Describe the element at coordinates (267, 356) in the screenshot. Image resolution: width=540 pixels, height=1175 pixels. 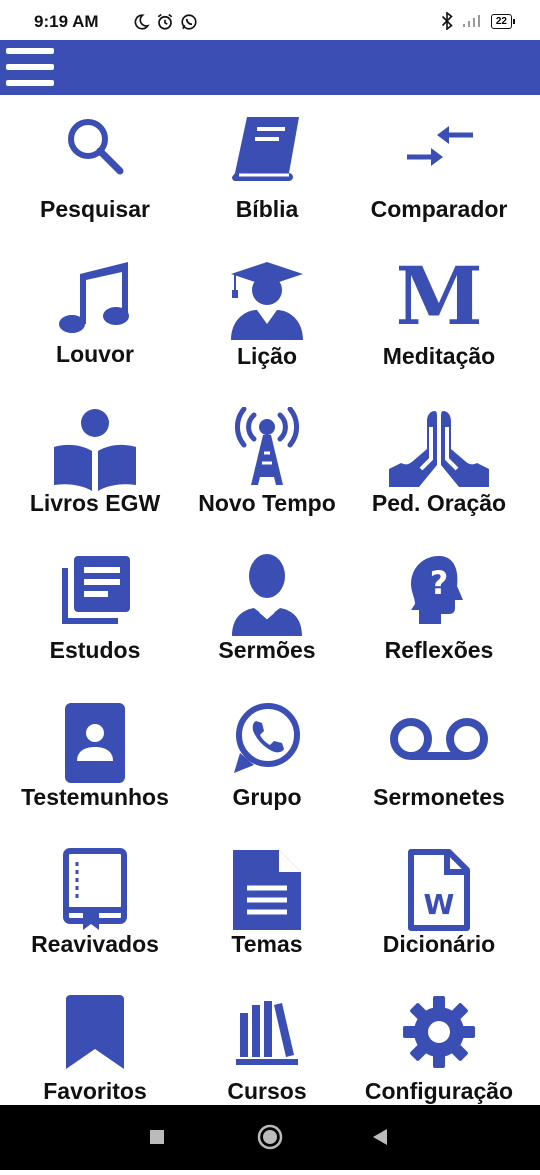
I see `tile-label: Lição` at that location.